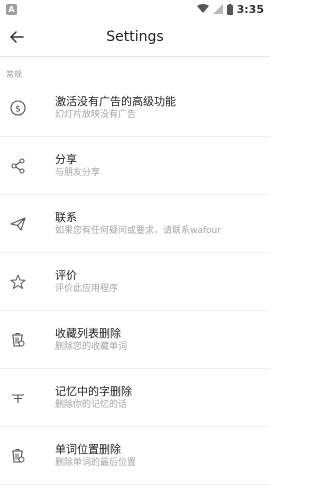 This screenshot has height=485, width=320. I want to click on setting-title: 单词位置删除, so click(88, 449).